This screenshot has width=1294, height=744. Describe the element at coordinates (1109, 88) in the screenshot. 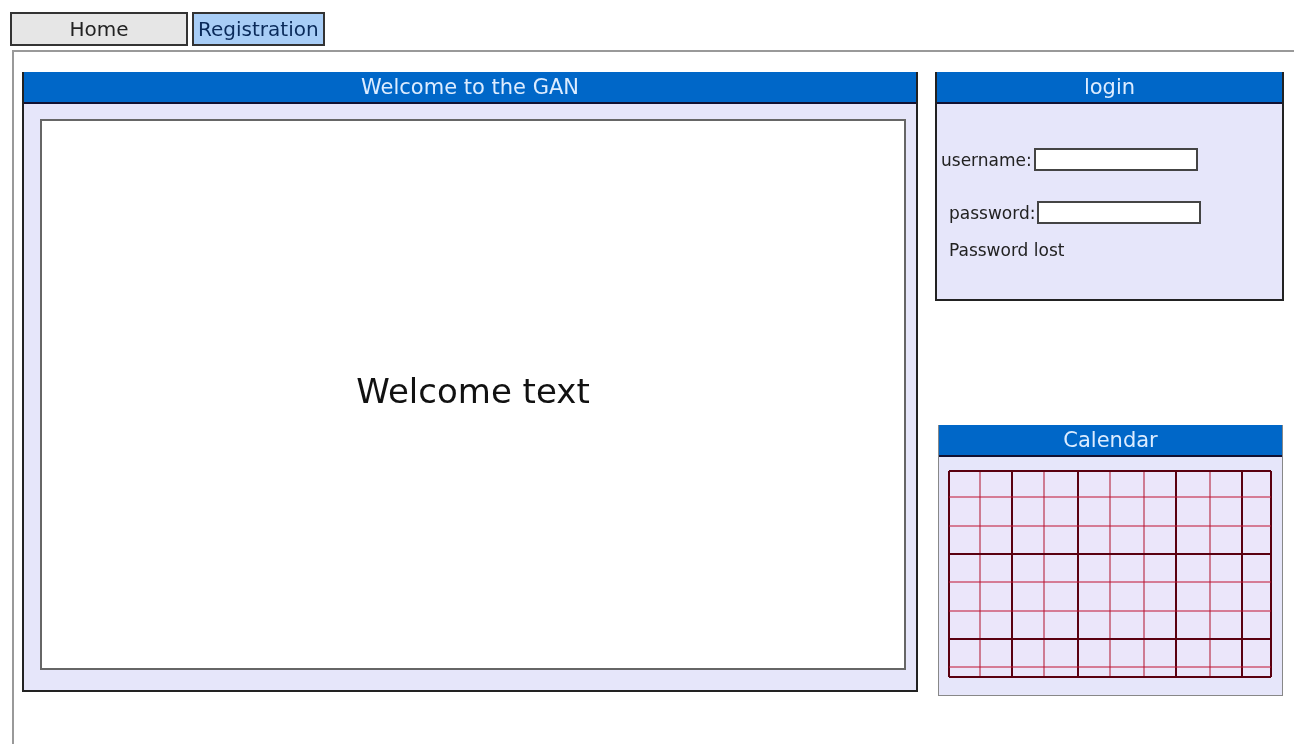

I see `panel-title: login` at that location.